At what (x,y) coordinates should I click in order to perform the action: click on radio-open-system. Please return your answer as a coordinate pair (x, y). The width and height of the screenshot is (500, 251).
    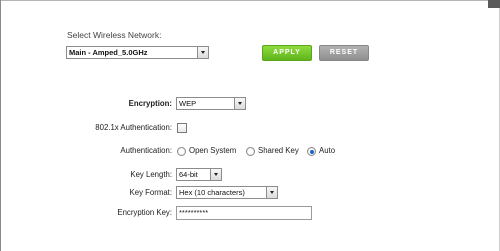
    Looking at the image, I should click on (181, 151).